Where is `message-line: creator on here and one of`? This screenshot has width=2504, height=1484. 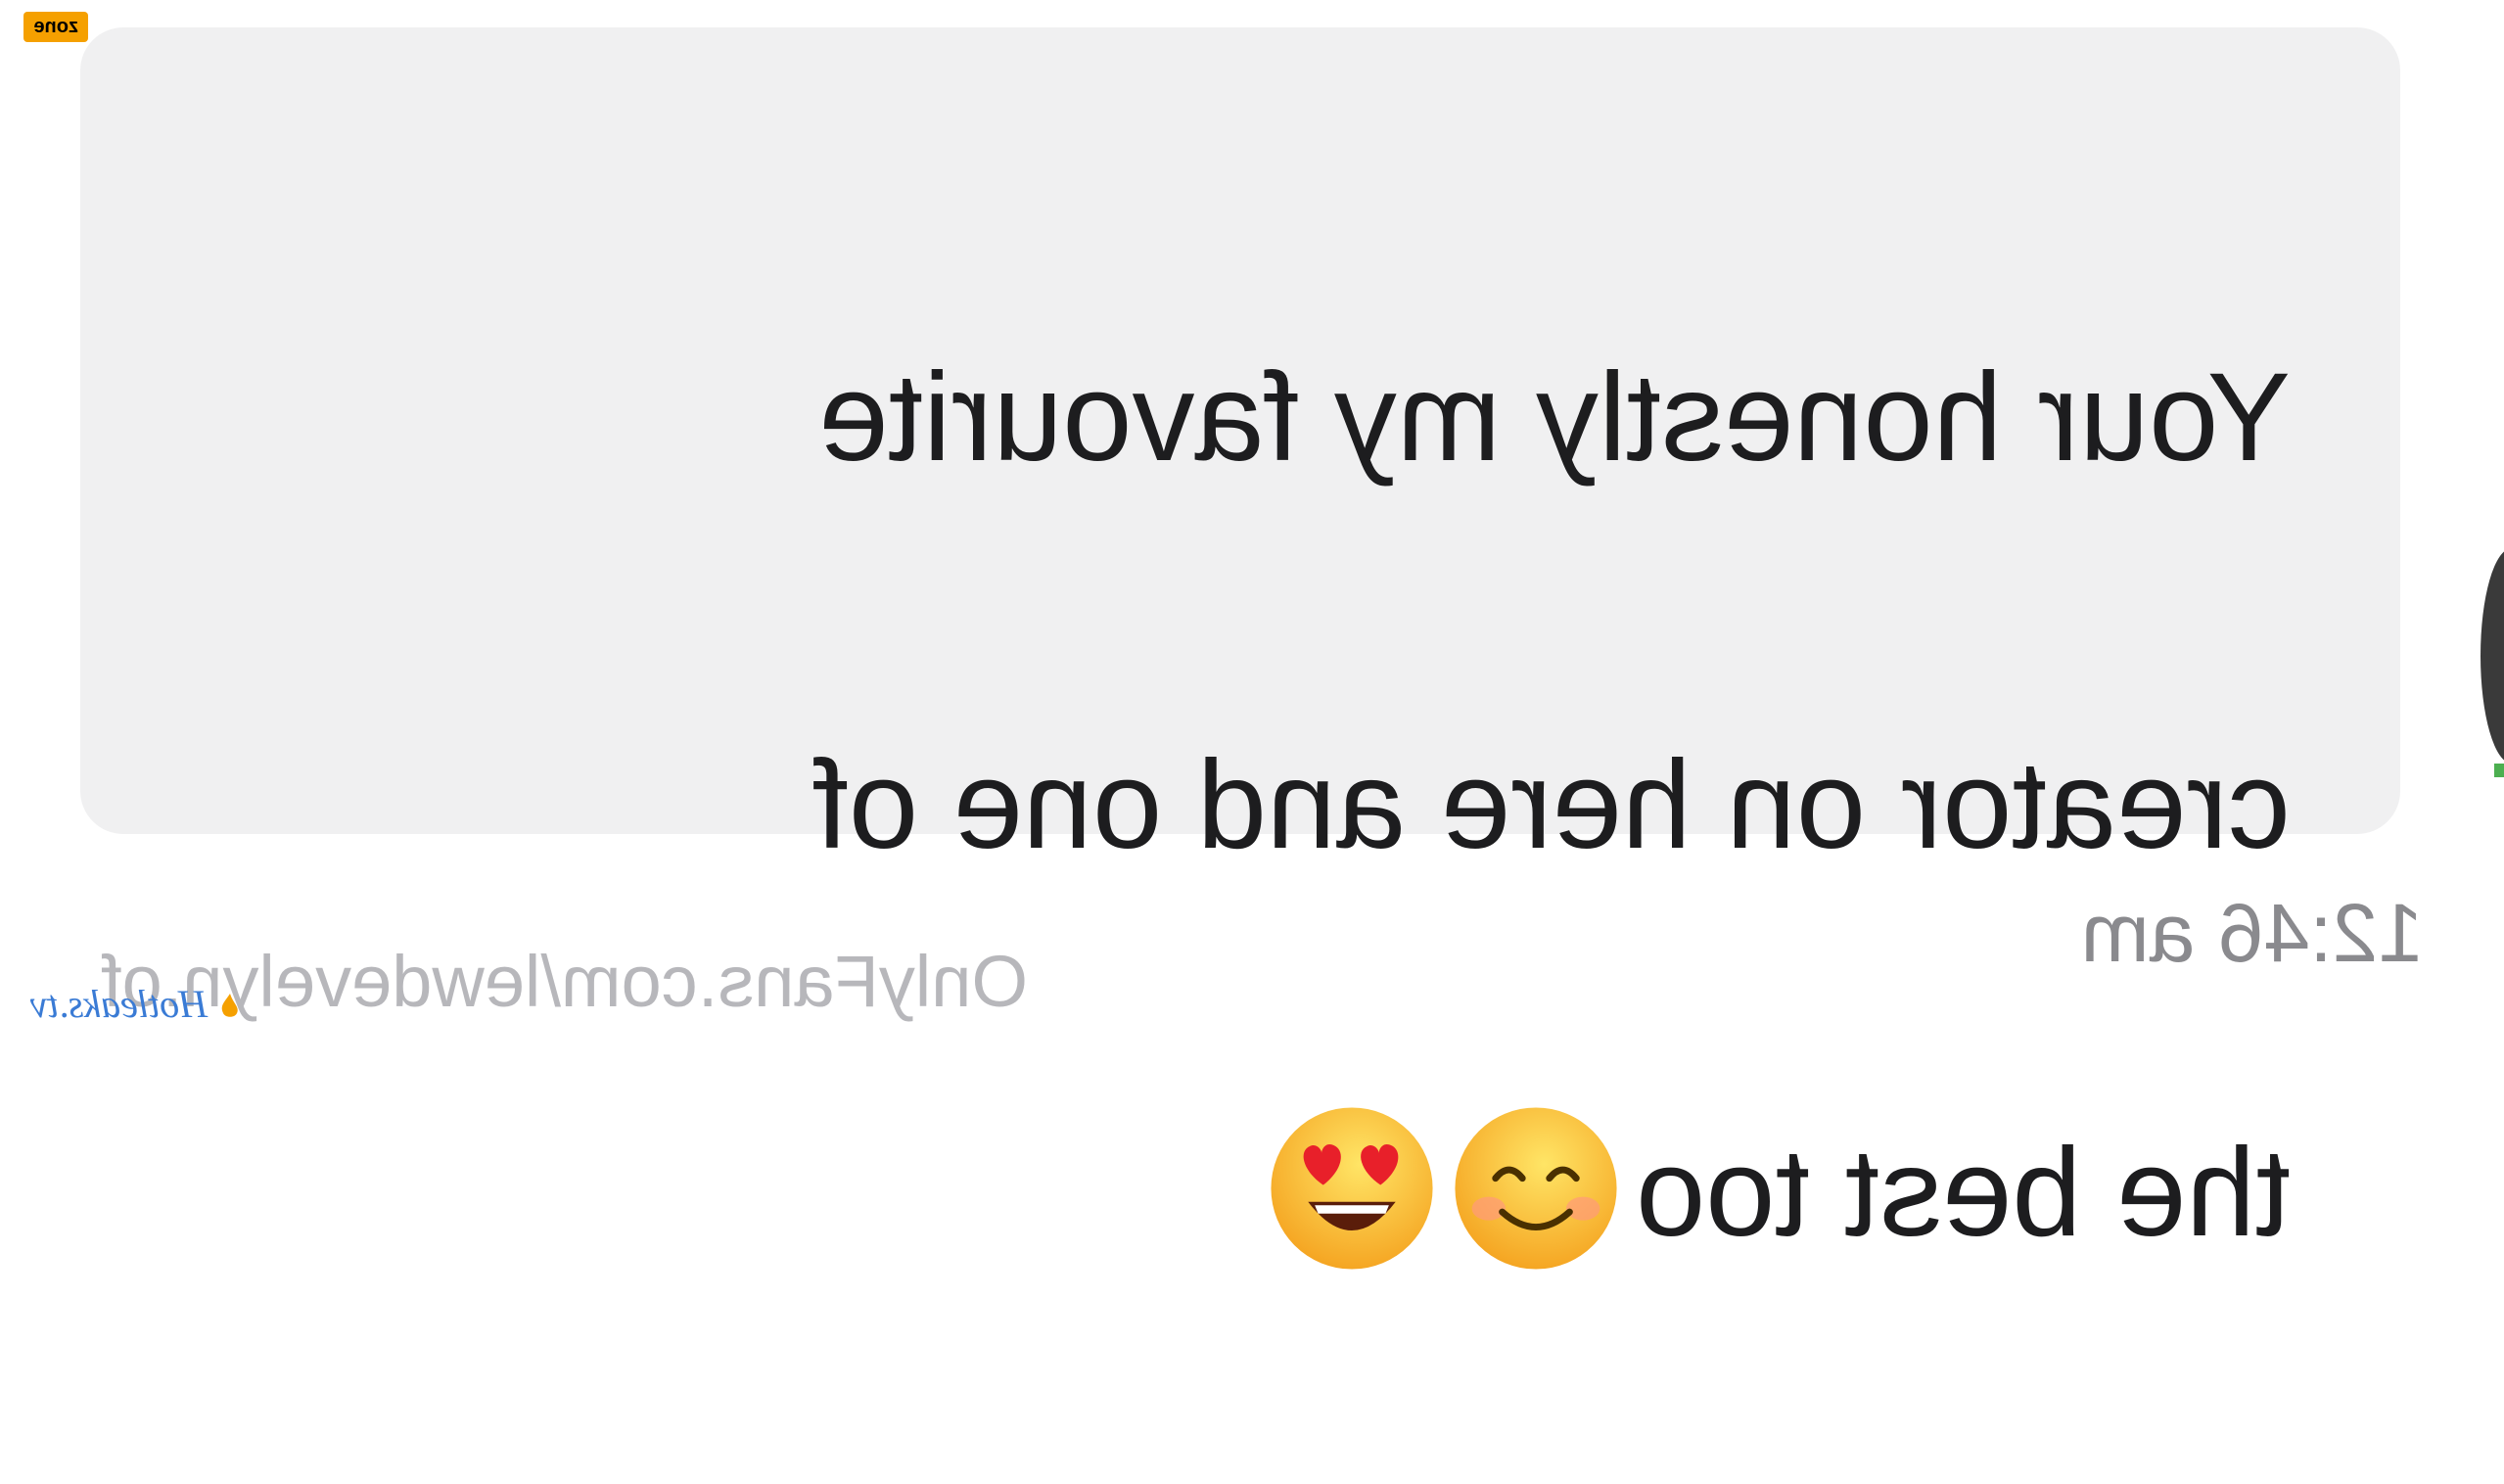
message-line: creator on here and one of is located at coordinates (1552, 805).